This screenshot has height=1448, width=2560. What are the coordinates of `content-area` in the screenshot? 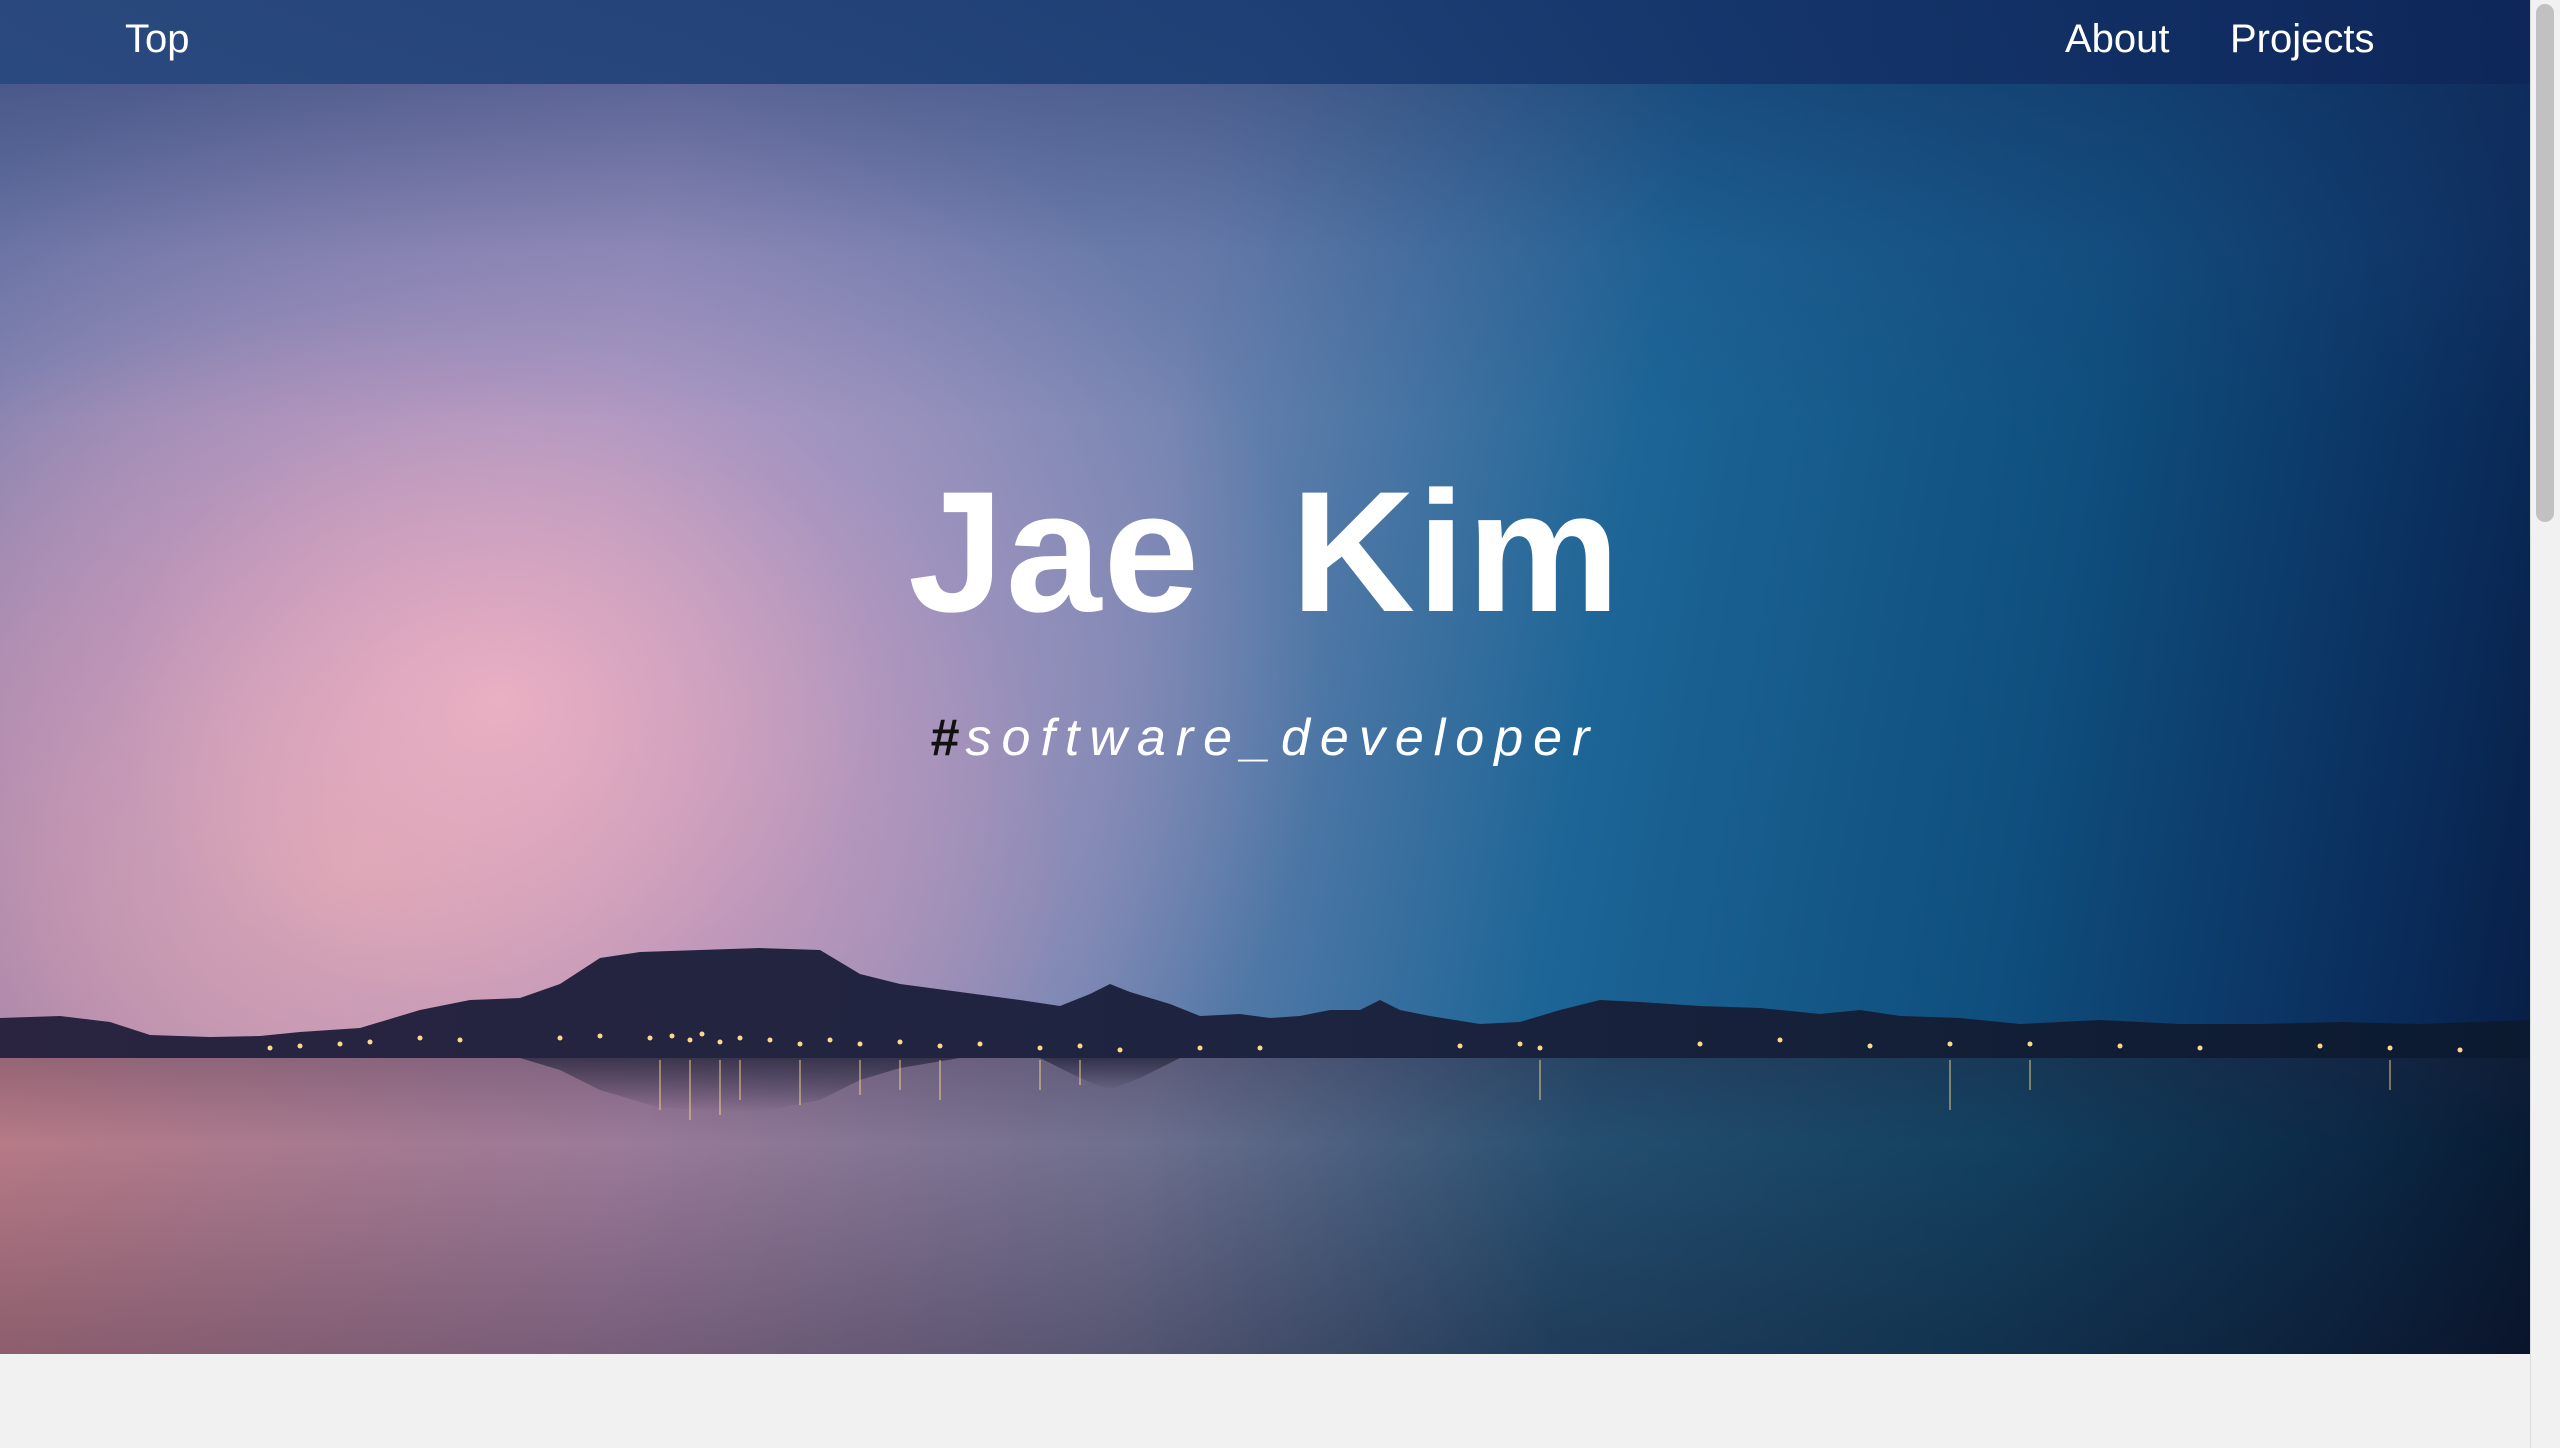 It's located at (1265, 1401).